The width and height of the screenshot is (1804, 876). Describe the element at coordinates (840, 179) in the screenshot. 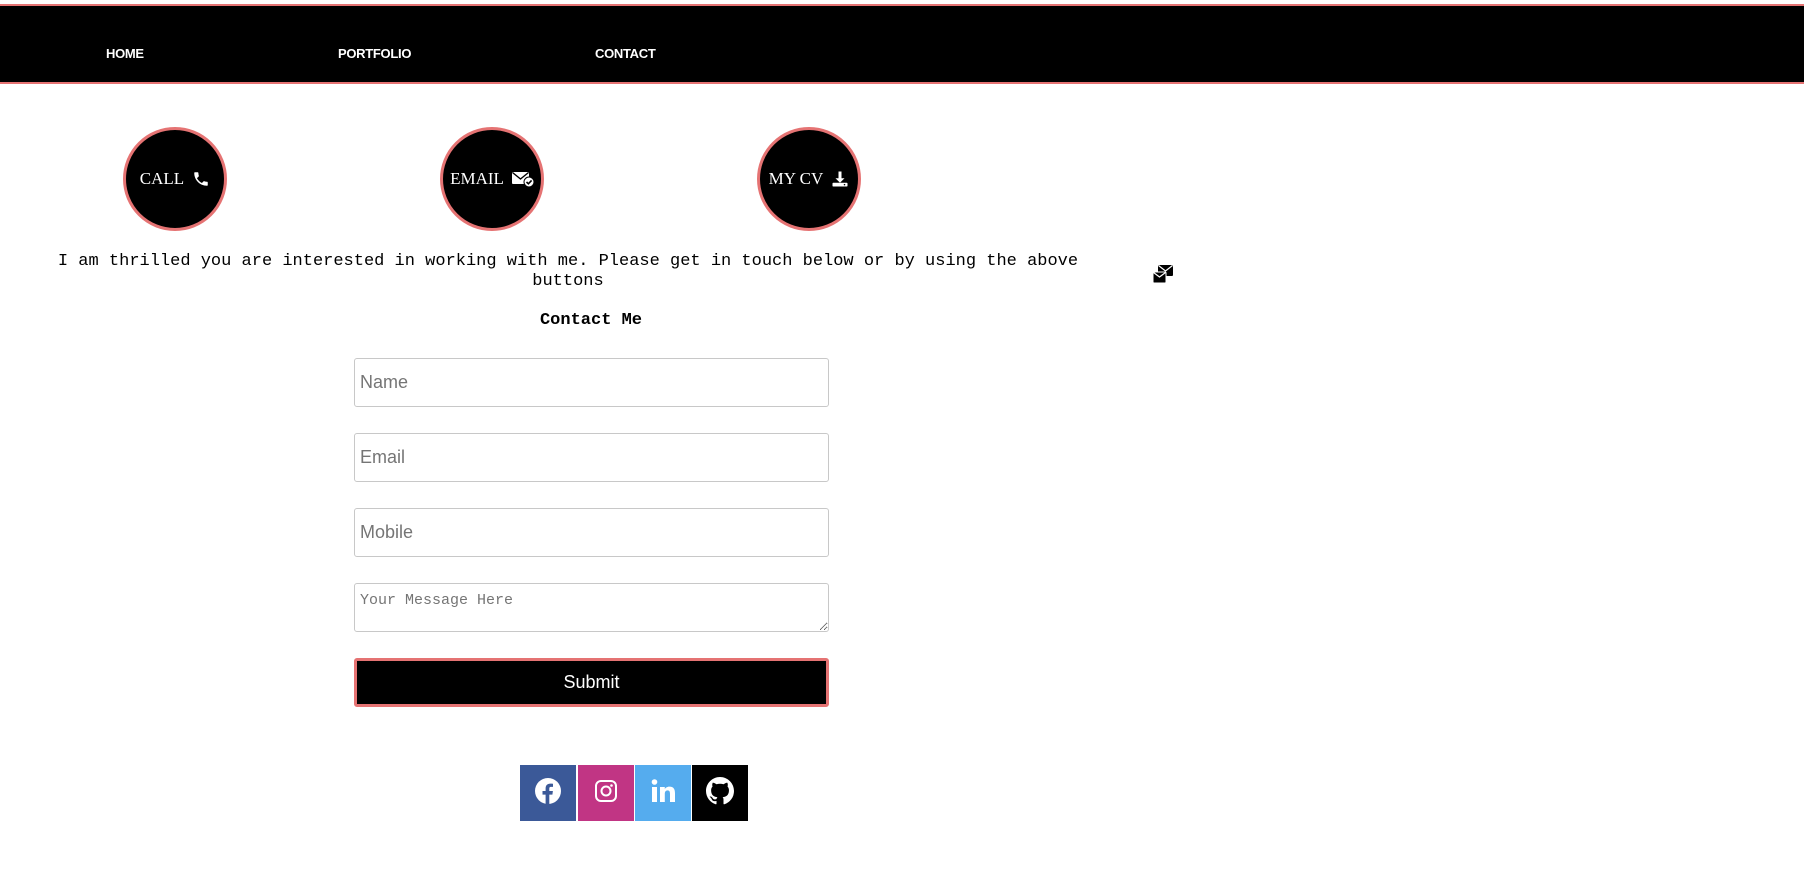

I see `download-icon` at that location.